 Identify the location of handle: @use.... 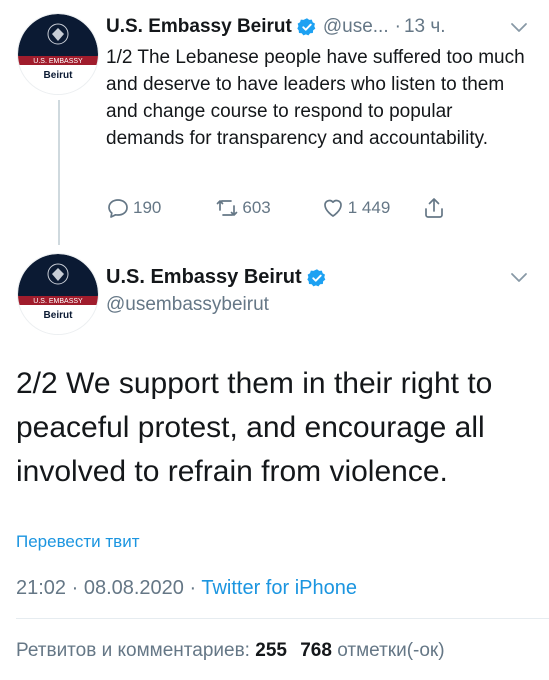
(356, 27).